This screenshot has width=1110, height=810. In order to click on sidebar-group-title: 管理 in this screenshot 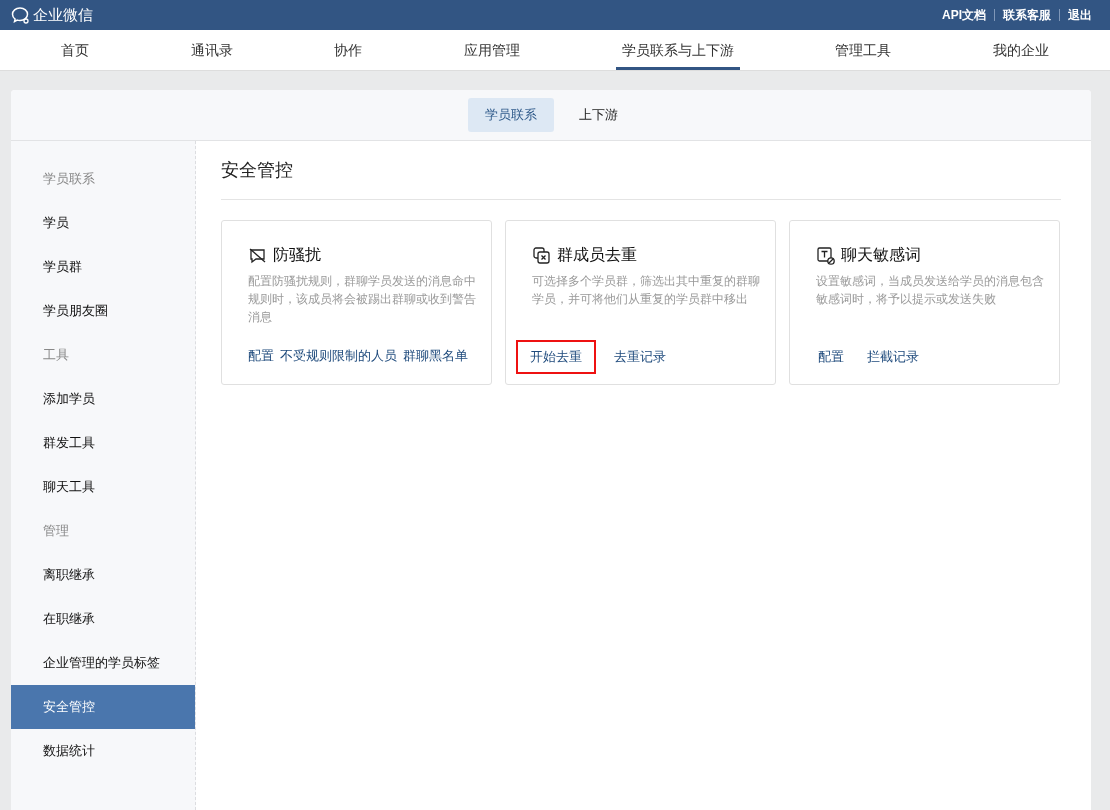, I will do `click(56, 531)`.